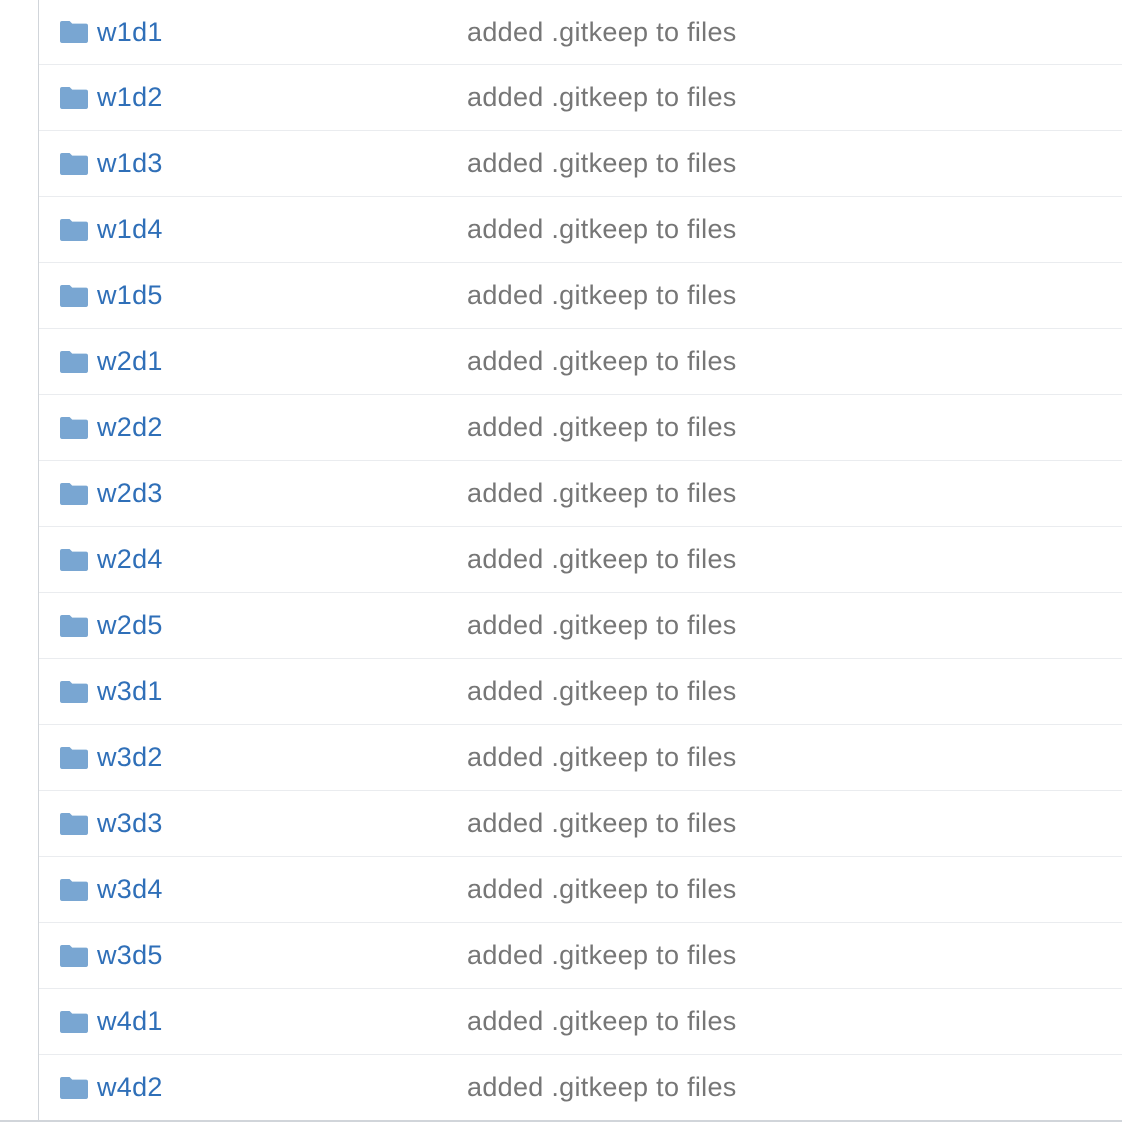  I want to click on folder-name-link: w1d5, so click(130, 295).